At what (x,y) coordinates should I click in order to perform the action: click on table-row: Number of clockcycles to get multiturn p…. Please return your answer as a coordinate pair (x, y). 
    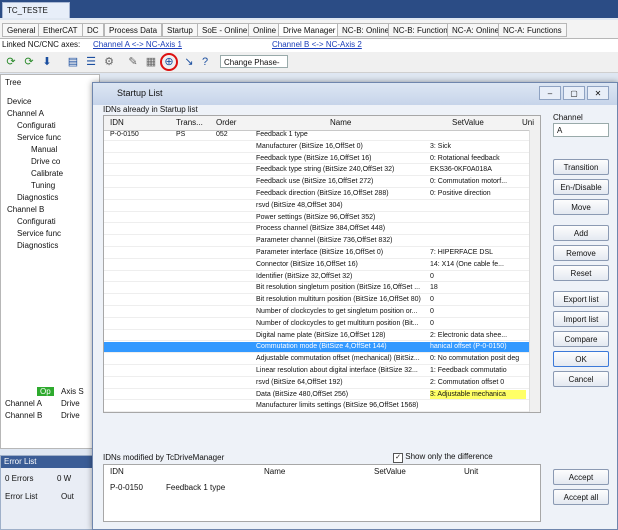
    Looking at the image, I should click on (317, 324).